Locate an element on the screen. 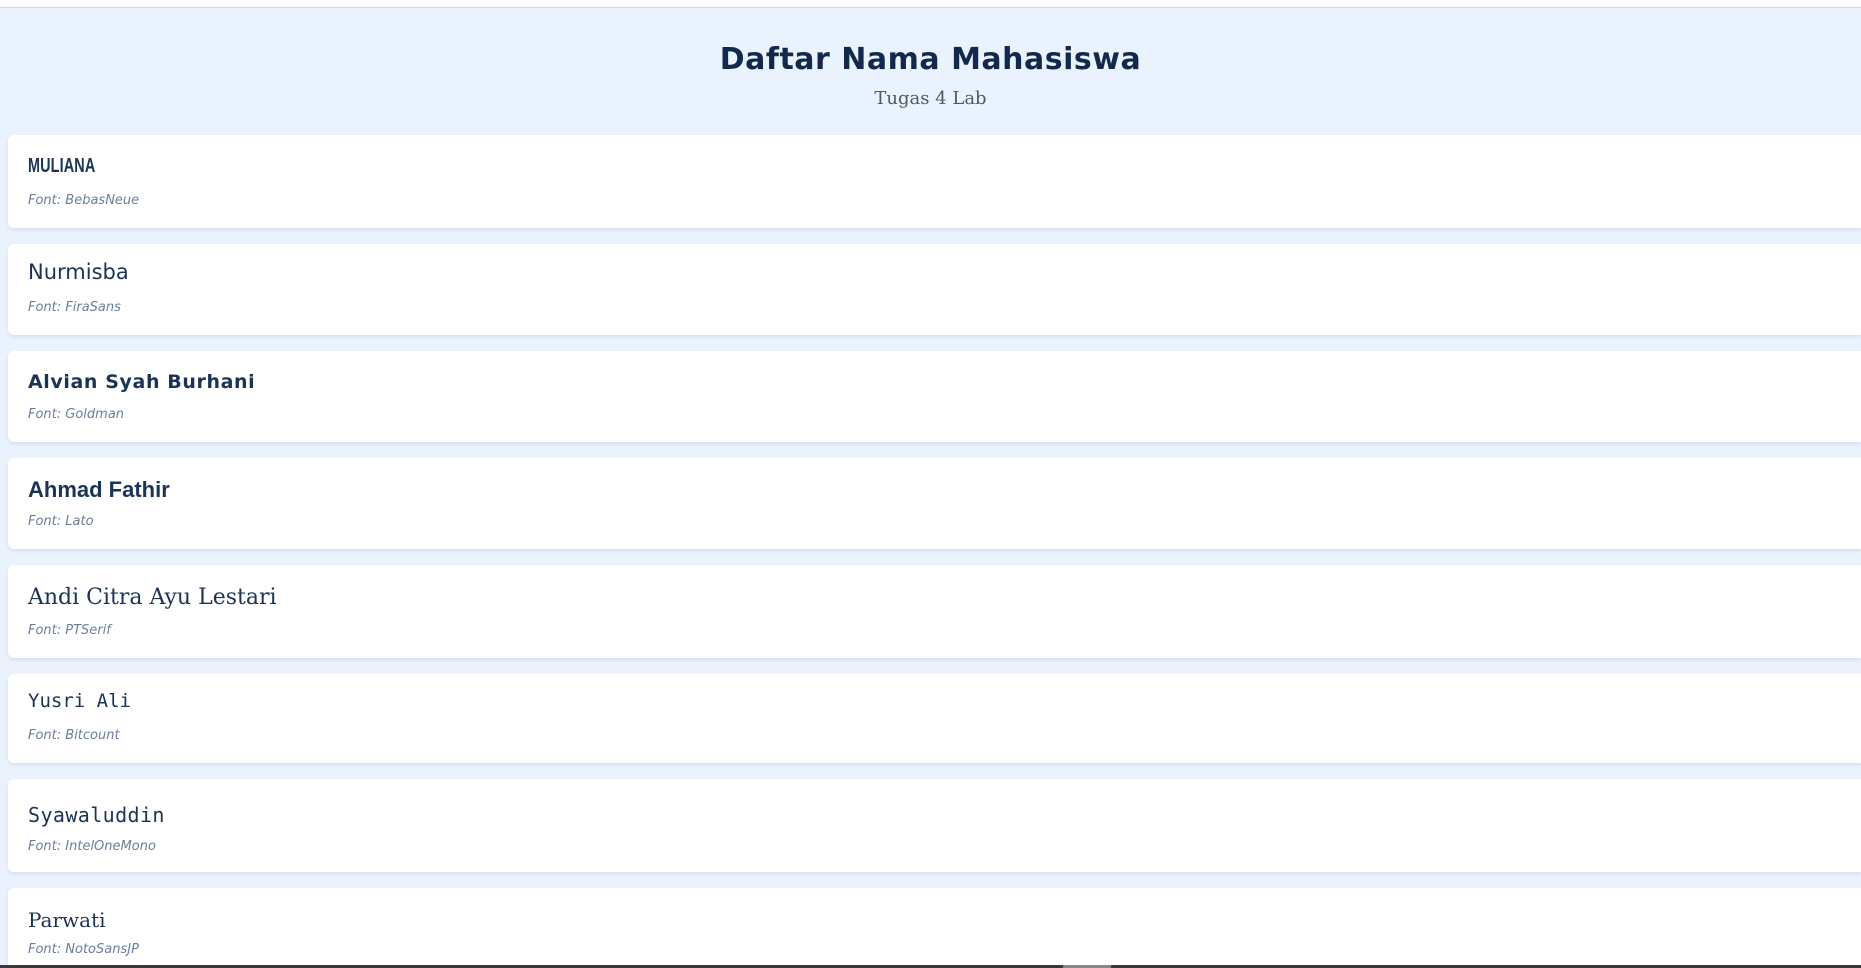 Image resolution: width=1861 pixels, height=968 pixels. student-card: Syawaluddin Font: IntelOneMono is located at coordinates (934, 825).